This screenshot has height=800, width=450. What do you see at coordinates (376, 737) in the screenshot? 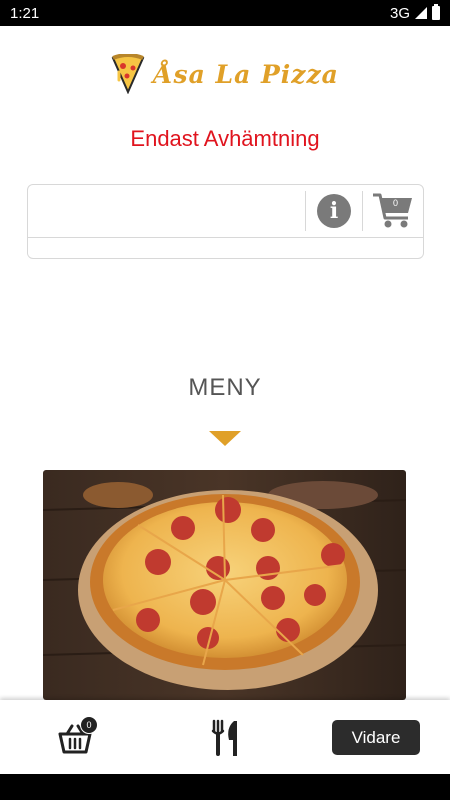
I see `next-button: Vidare` at bounding box center [376, 737].